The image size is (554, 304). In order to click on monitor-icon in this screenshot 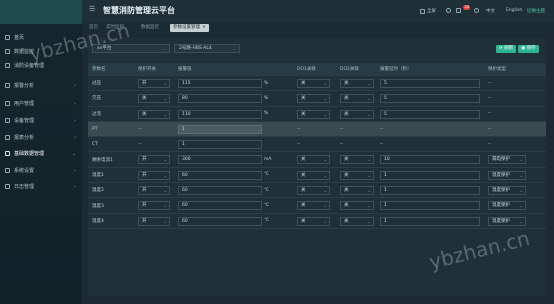, I will do `click(7, 51)`.